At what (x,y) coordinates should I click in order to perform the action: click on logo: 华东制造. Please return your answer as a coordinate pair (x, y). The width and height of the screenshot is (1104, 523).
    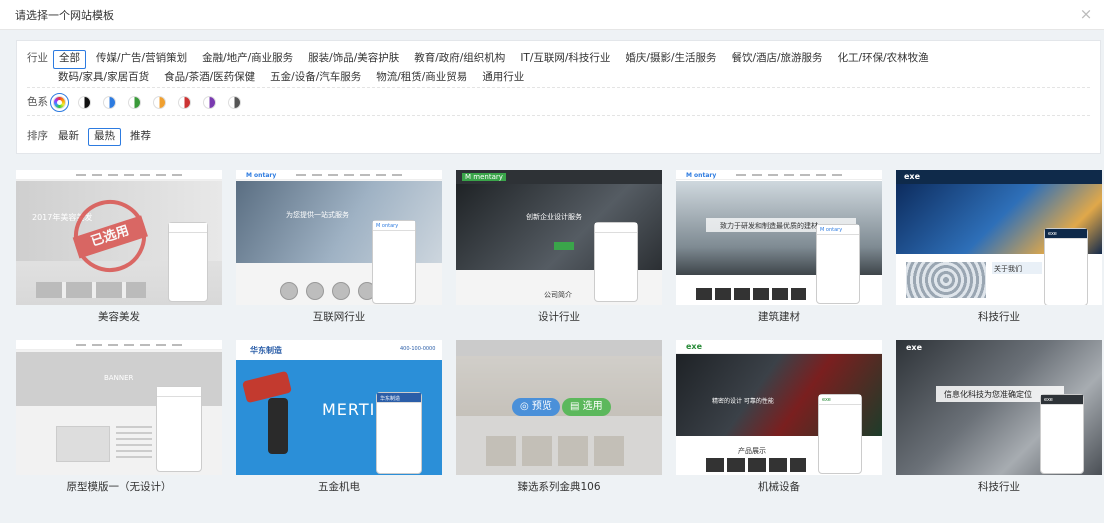
    Looking at the image, I should click on (266, 350).